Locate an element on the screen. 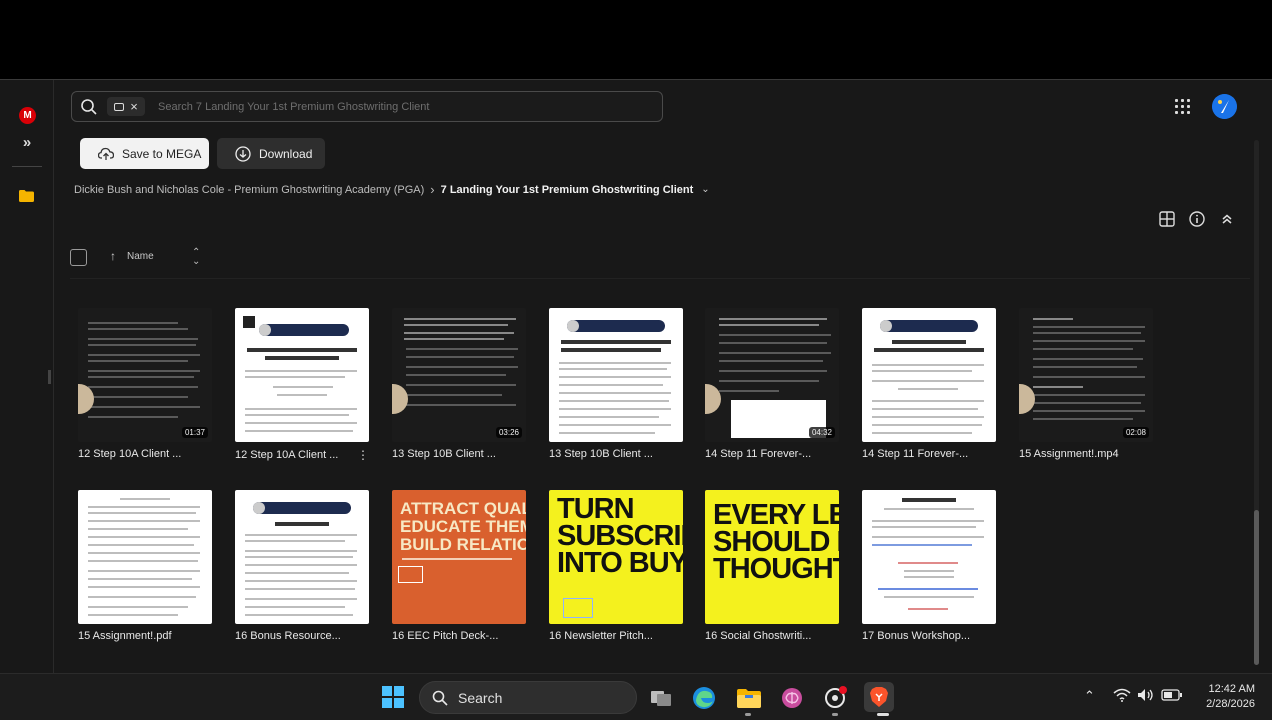 This screenshot has width=1272, height=720. video-duration-badge: 02:08 is located at coordinates (1135, 432).